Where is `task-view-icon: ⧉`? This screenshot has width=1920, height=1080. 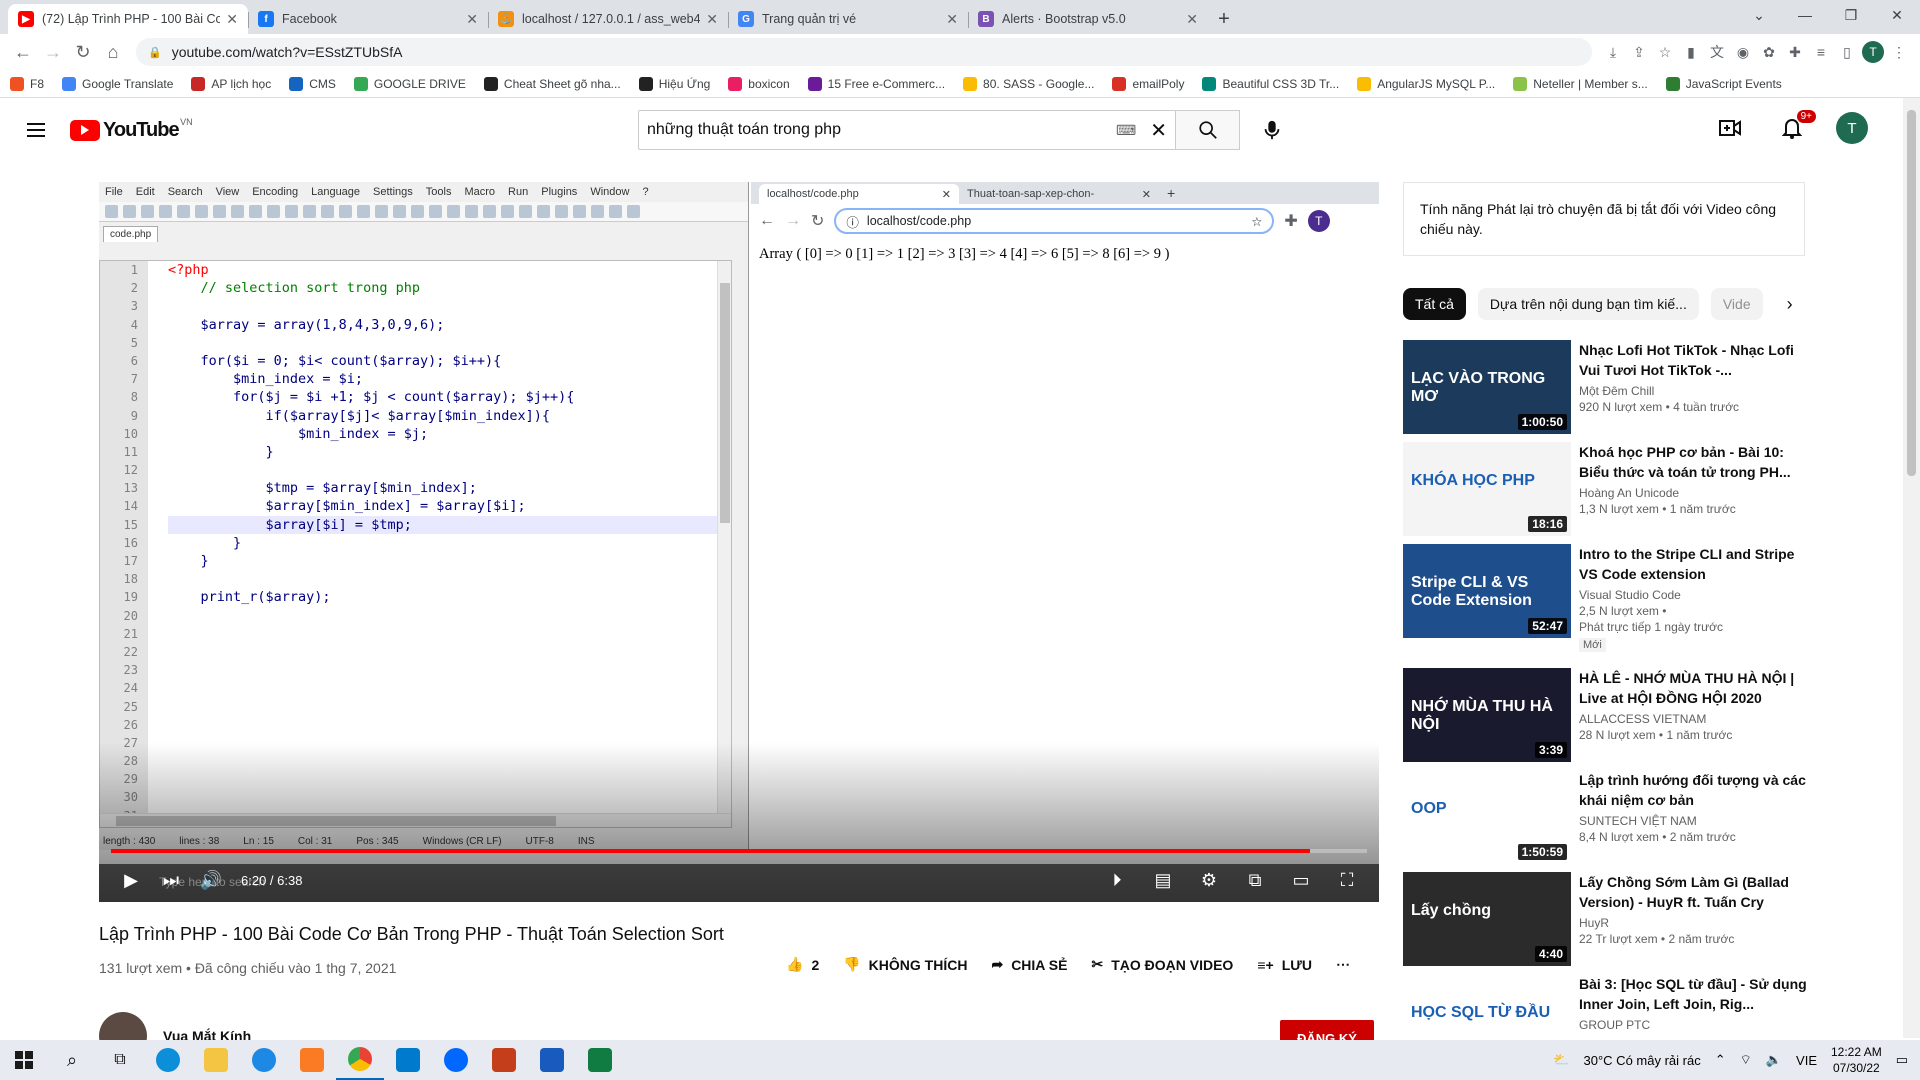 task-view-icon: ⧉ is located at coordinates (120, 1060).